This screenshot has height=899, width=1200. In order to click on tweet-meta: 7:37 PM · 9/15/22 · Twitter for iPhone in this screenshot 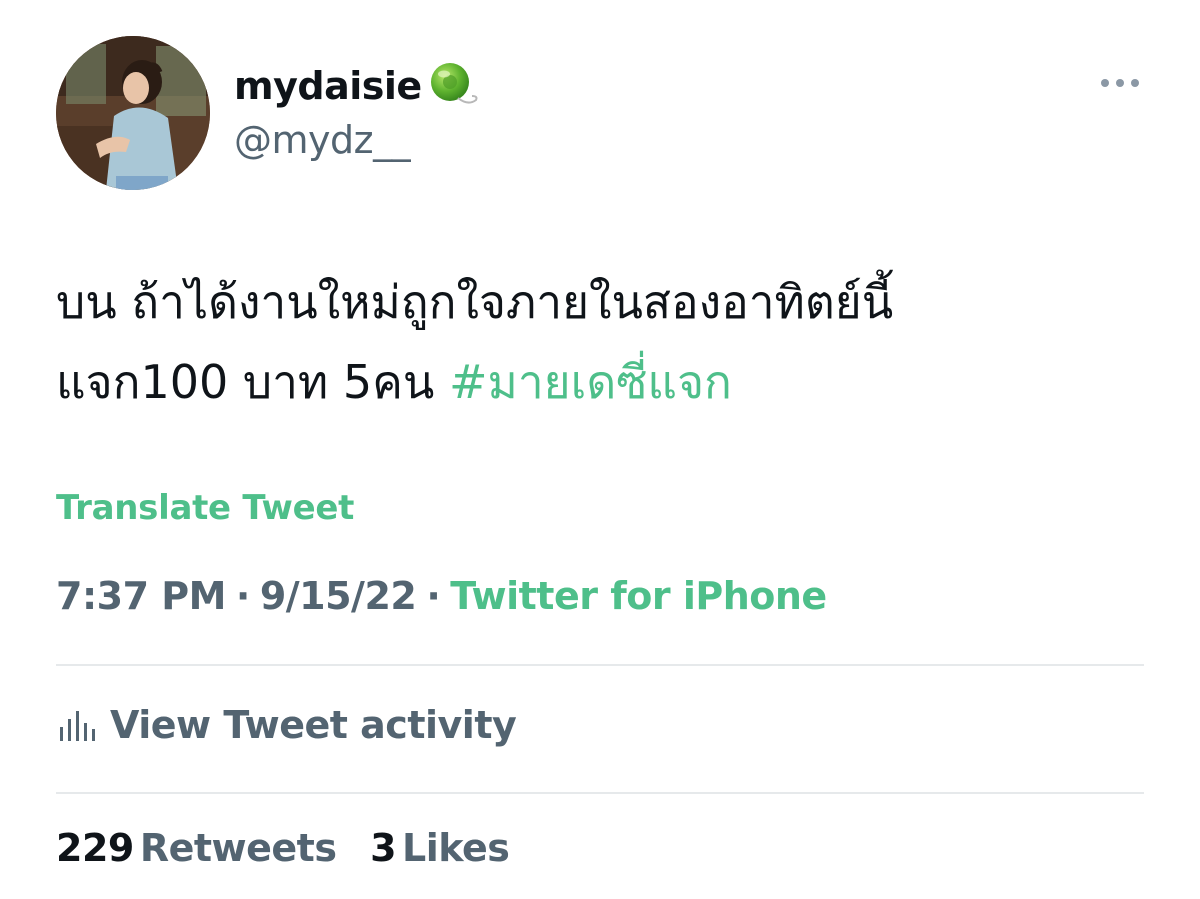, I will do `click(441, 596)`.